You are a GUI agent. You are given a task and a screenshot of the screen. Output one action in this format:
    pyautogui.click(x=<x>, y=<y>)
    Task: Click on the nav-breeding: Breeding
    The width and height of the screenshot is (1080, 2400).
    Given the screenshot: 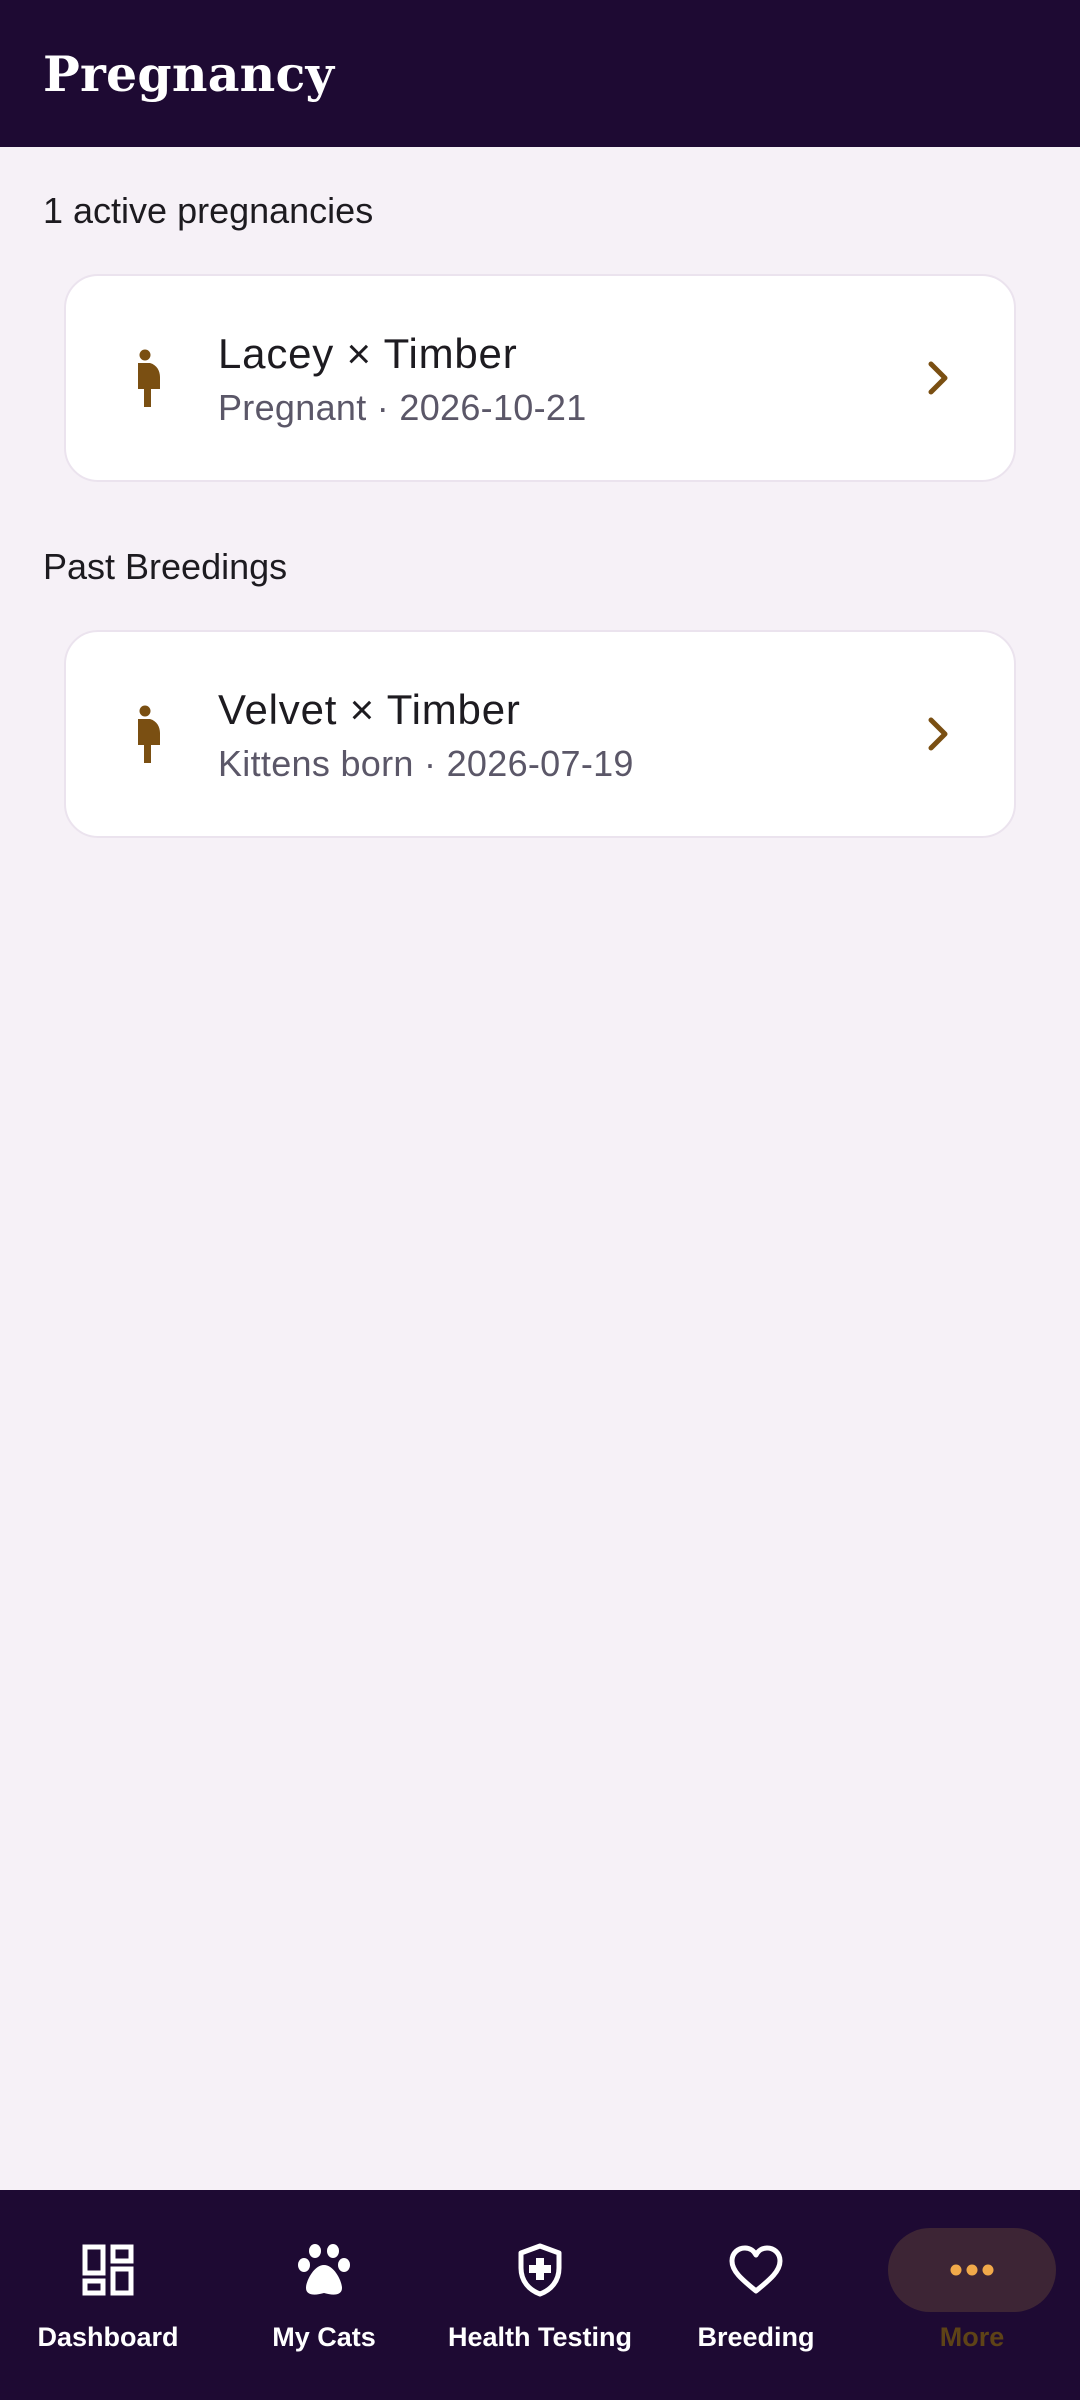 What is the action you would take?
    pyautogui.click(x=756, y=2295)
    